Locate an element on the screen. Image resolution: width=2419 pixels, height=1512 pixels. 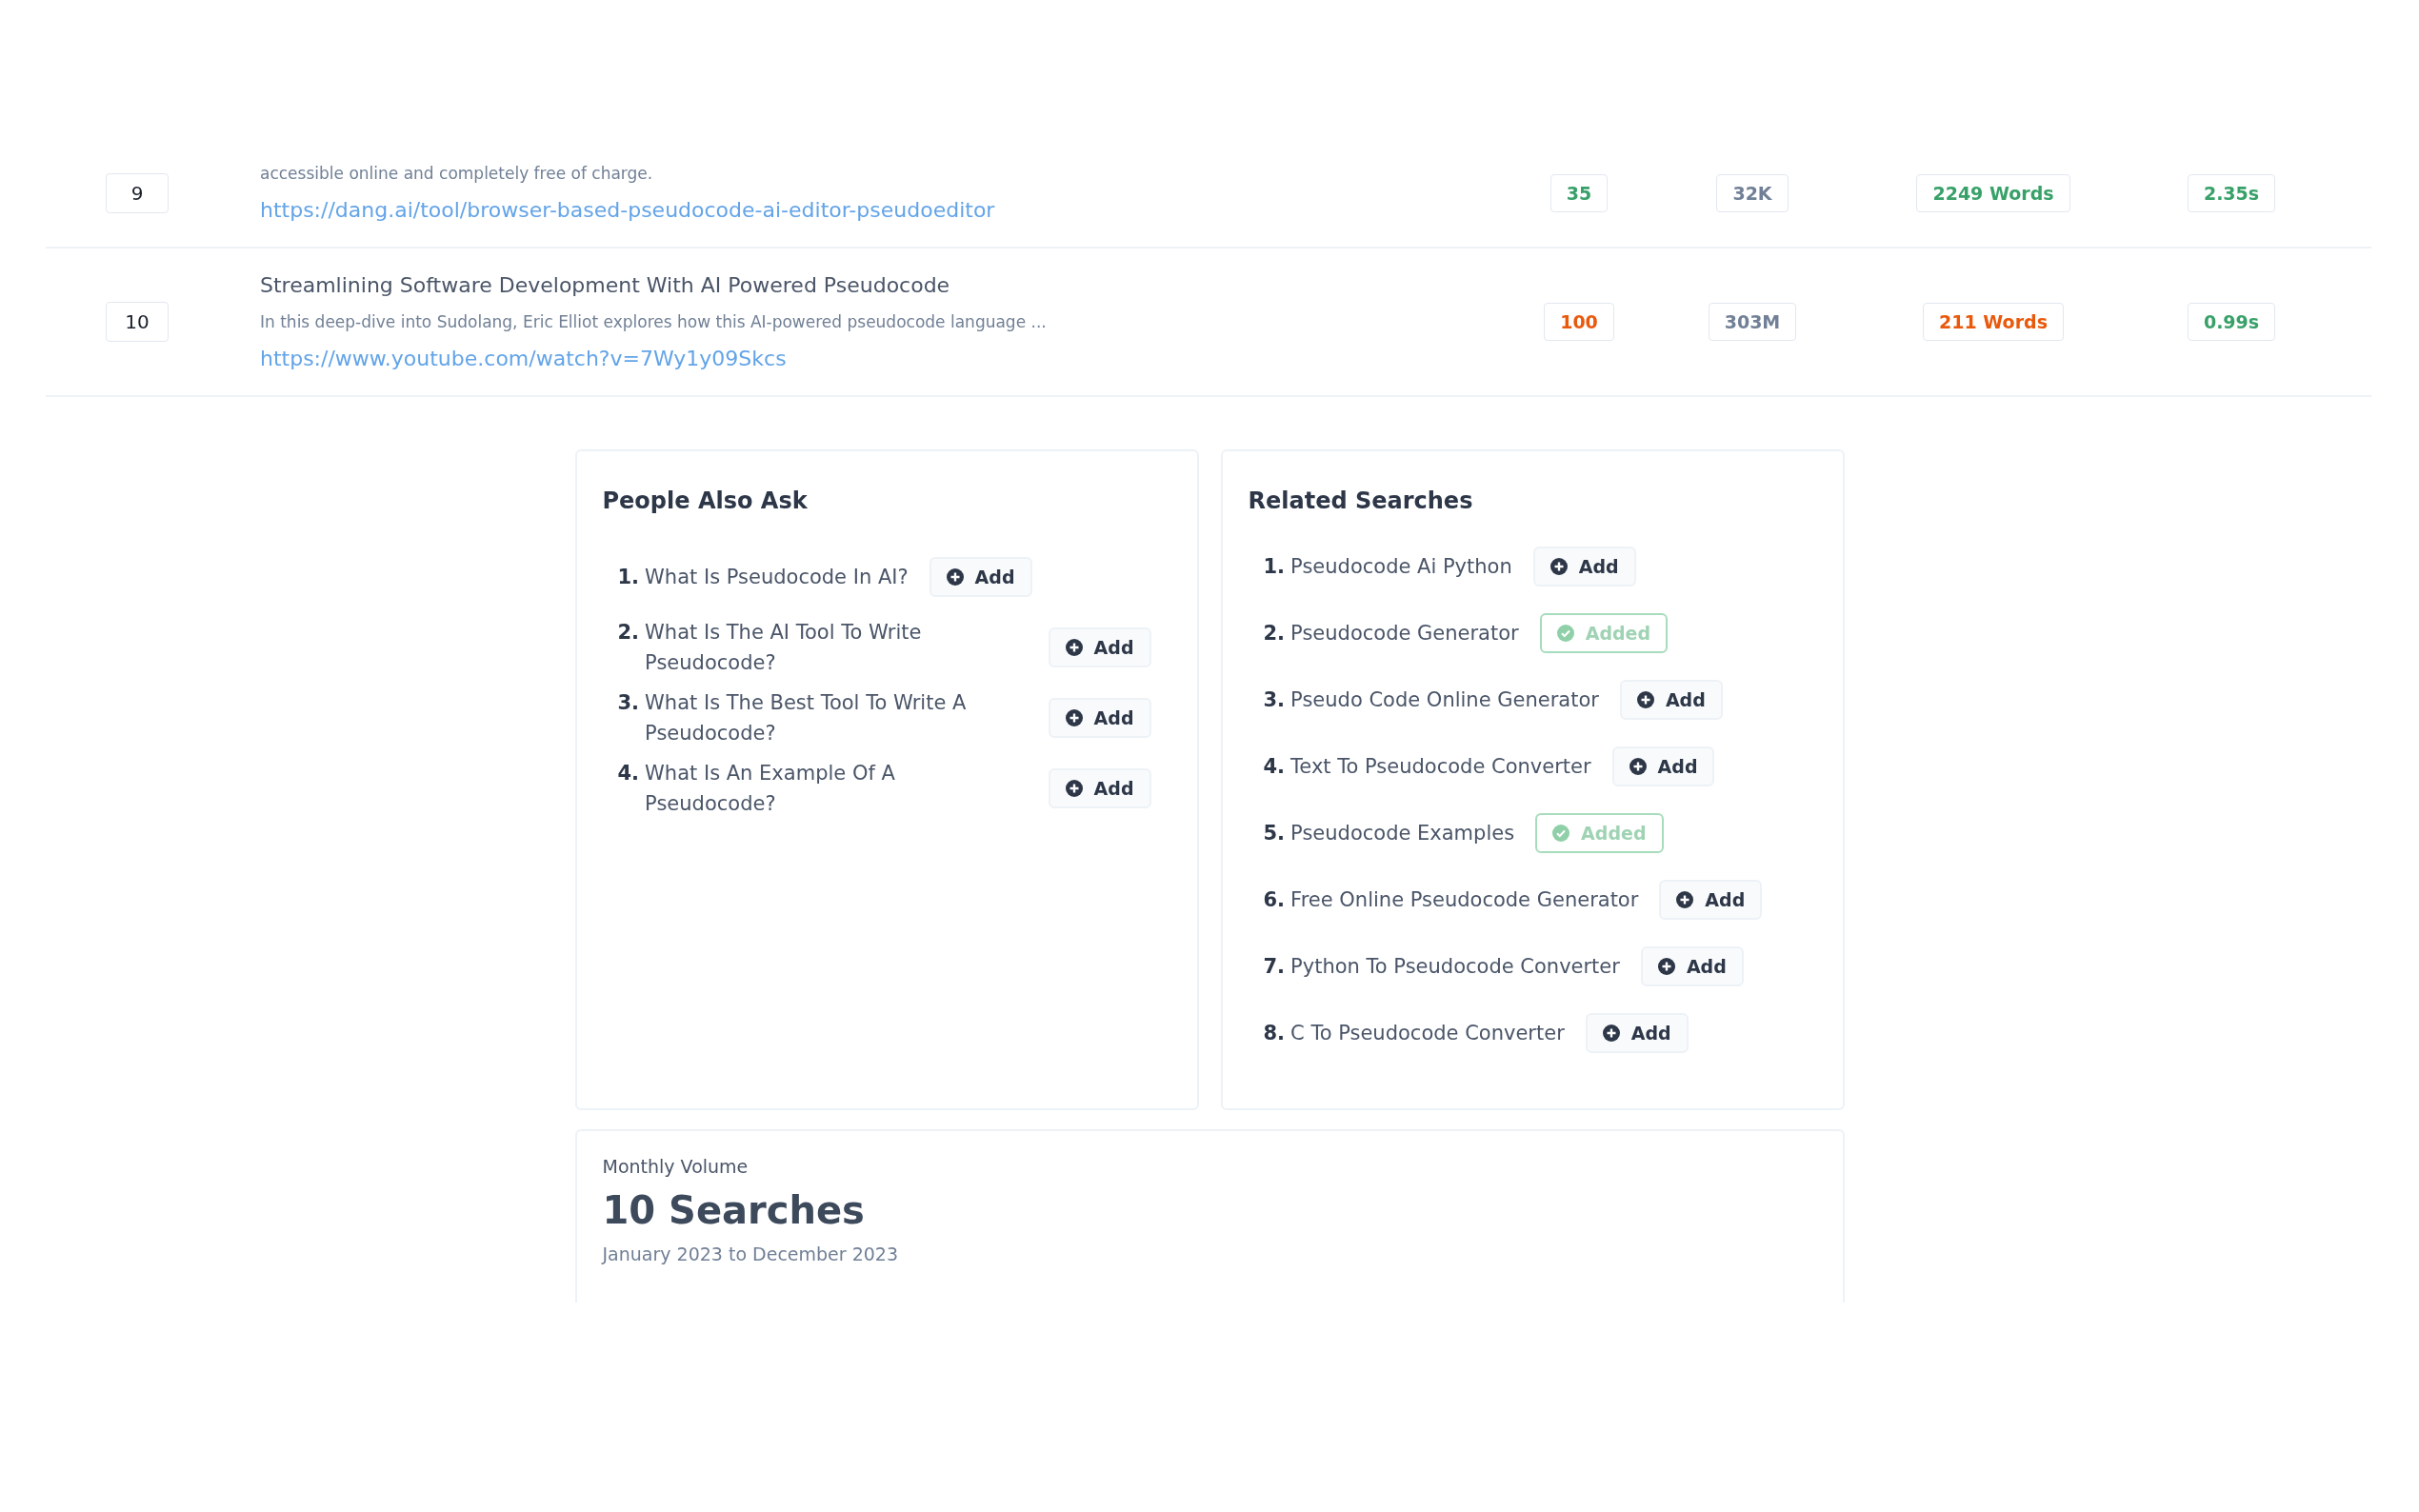
item-number: 6. is located at coordinates (1274, 900).